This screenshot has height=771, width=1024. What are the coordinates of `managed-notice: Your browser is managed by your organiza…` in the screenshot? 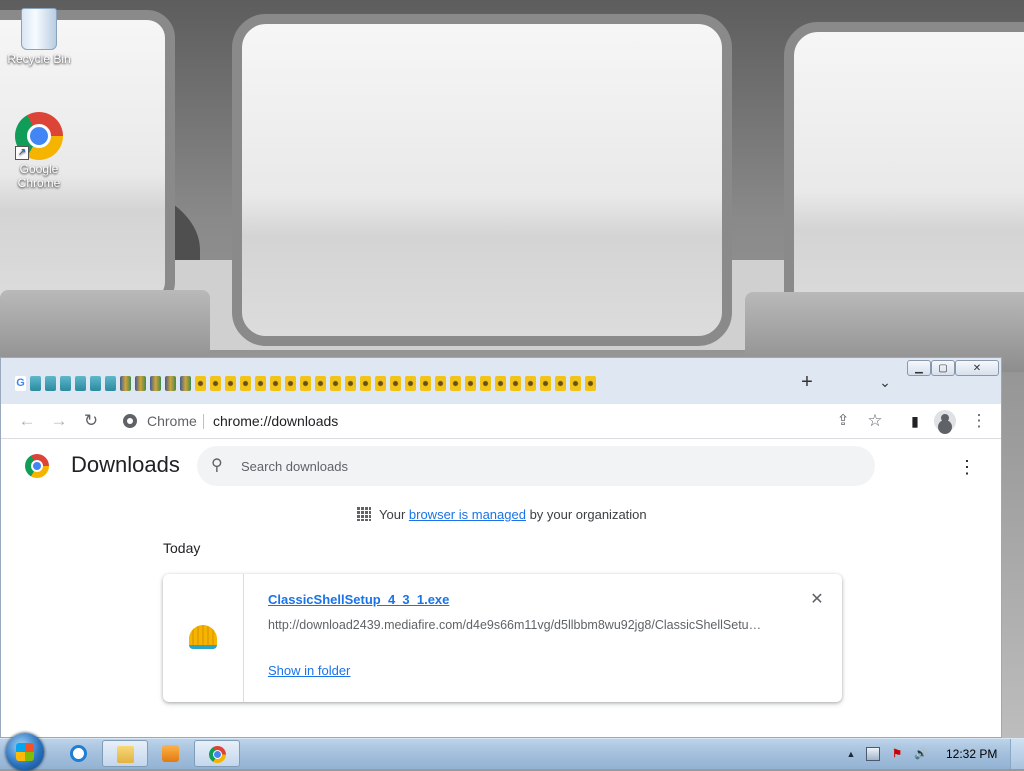 It's located at (502, 514).